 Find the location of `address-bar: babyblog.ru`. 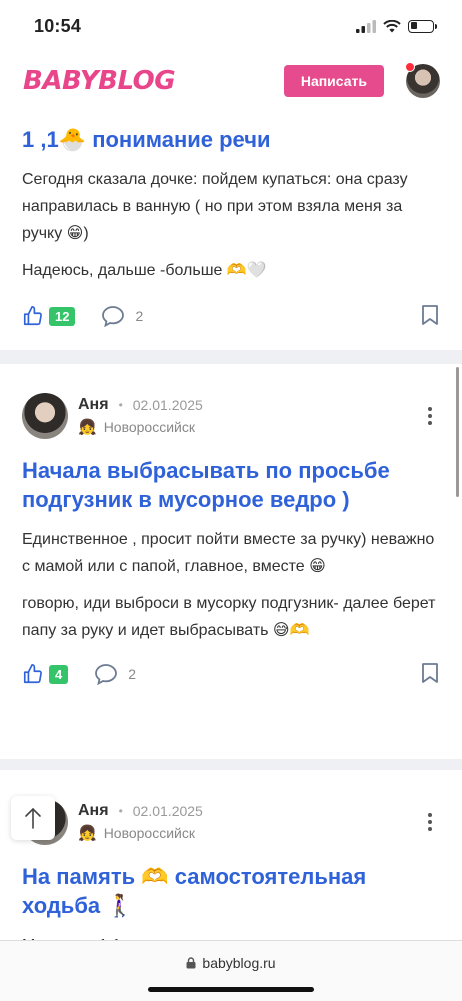

address-bar: babyblog.ru is located at coordinates (231, 963).